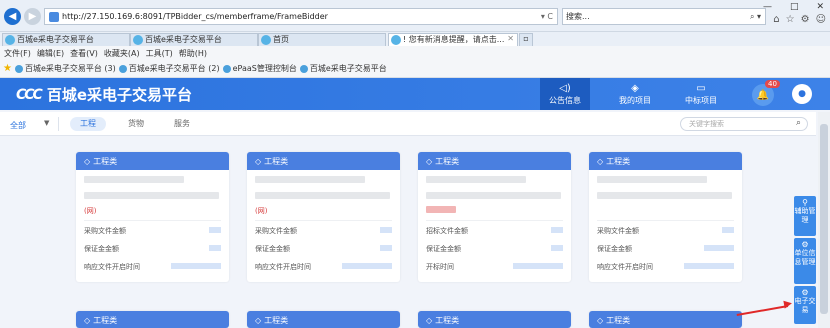 The width and height of the screenshot is (830, 328). I want to click on tab-services: 服务, so click(182, 124).